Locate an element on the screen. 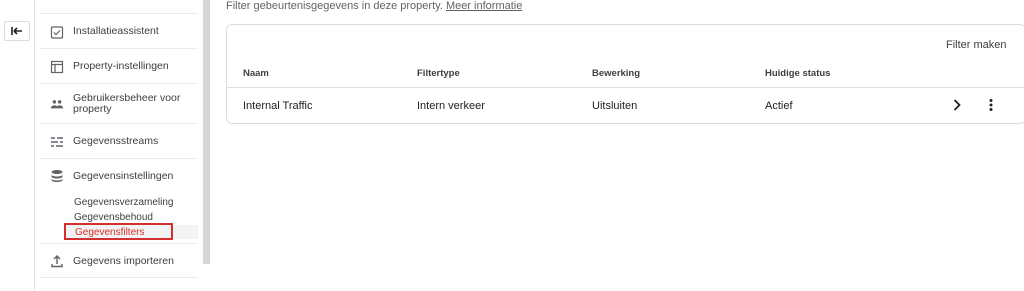 The image size is (1024, 291). collapse-left-arrow-icon is located at coordinates (17, 31).